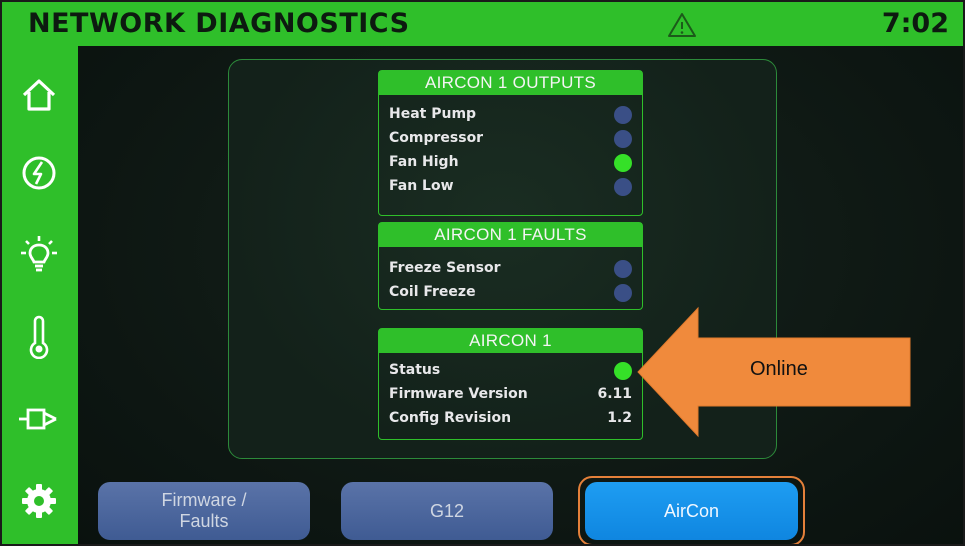 This screenshot has height=546, width=965. I want to click on tab-g12: G12, so click(447, 511).